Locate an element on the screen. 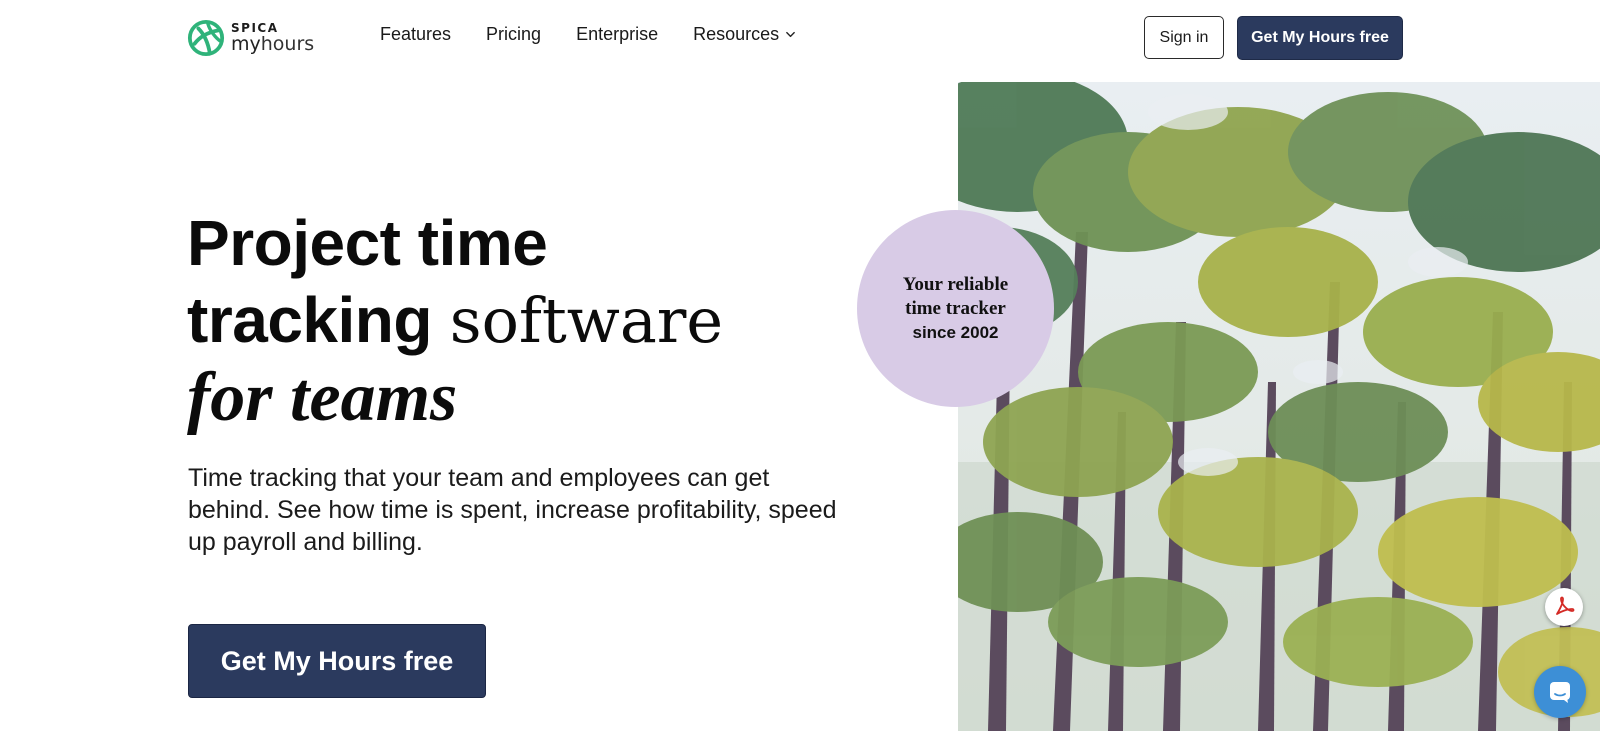  badge-line1: Your reliable is located at coordinates (955, 284).